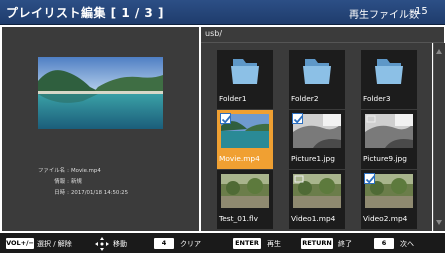 This screenshot has width=445, height=255. I want to click on enter-key: ENTER, so click(247, 243).